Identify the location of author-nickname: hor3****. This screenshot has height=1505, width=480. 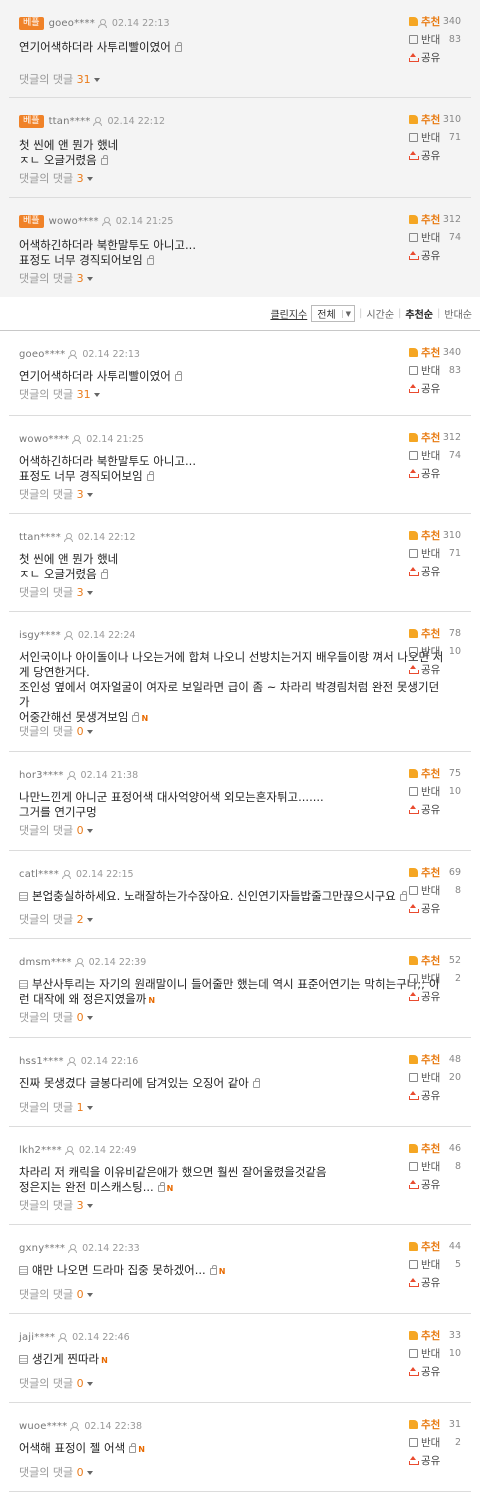
(41, 775).